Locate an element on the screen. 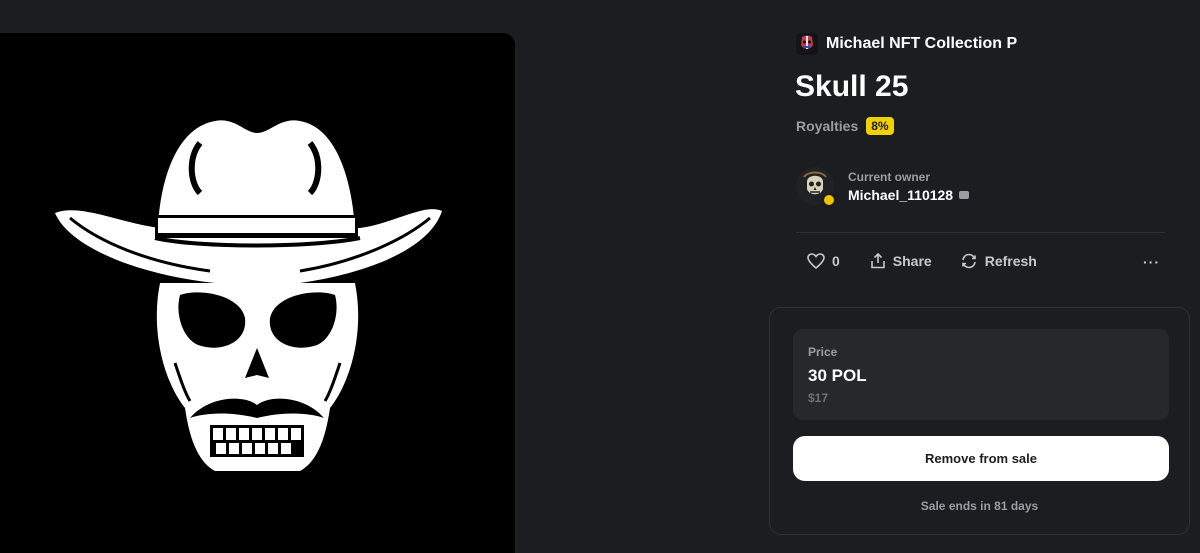 Image resolution: width=1200 pixels, height=553 pixels. royalties-label: Royalties is located at coordinates (827, 126).